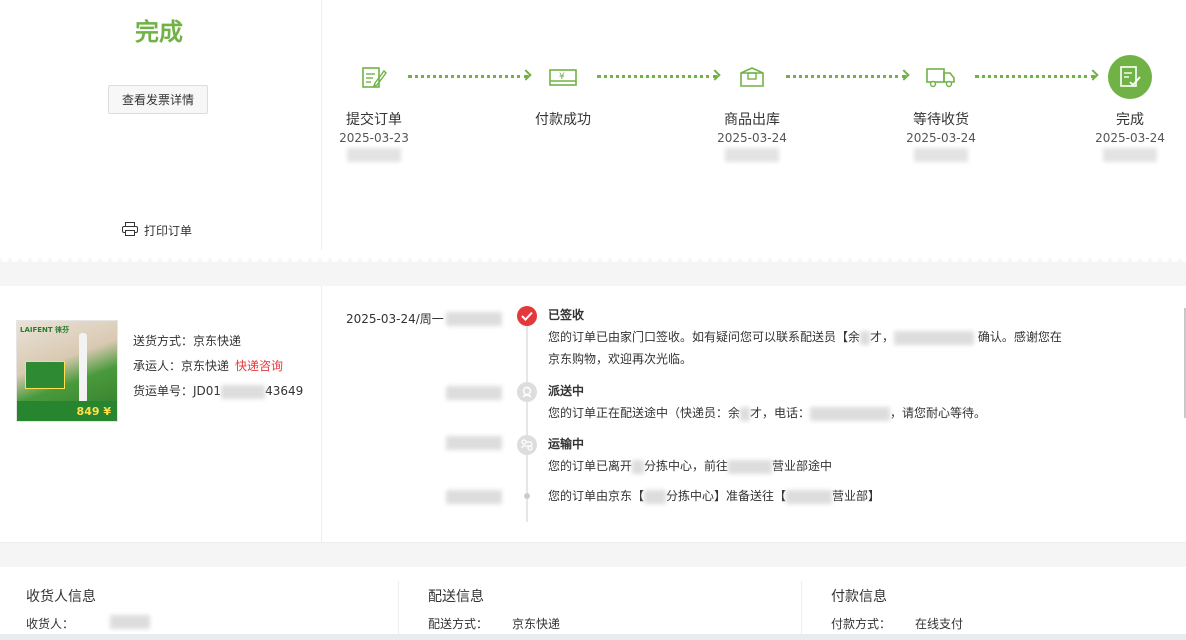 Image resolution: width=1186 pixels, height=640 pixels. What do you see at coordinates (714, 496) in the screenshot?
I see `event-text: 您的订单由京东【 分拣中心】准备送往【 营业部】` at bounding box center [714, 496].